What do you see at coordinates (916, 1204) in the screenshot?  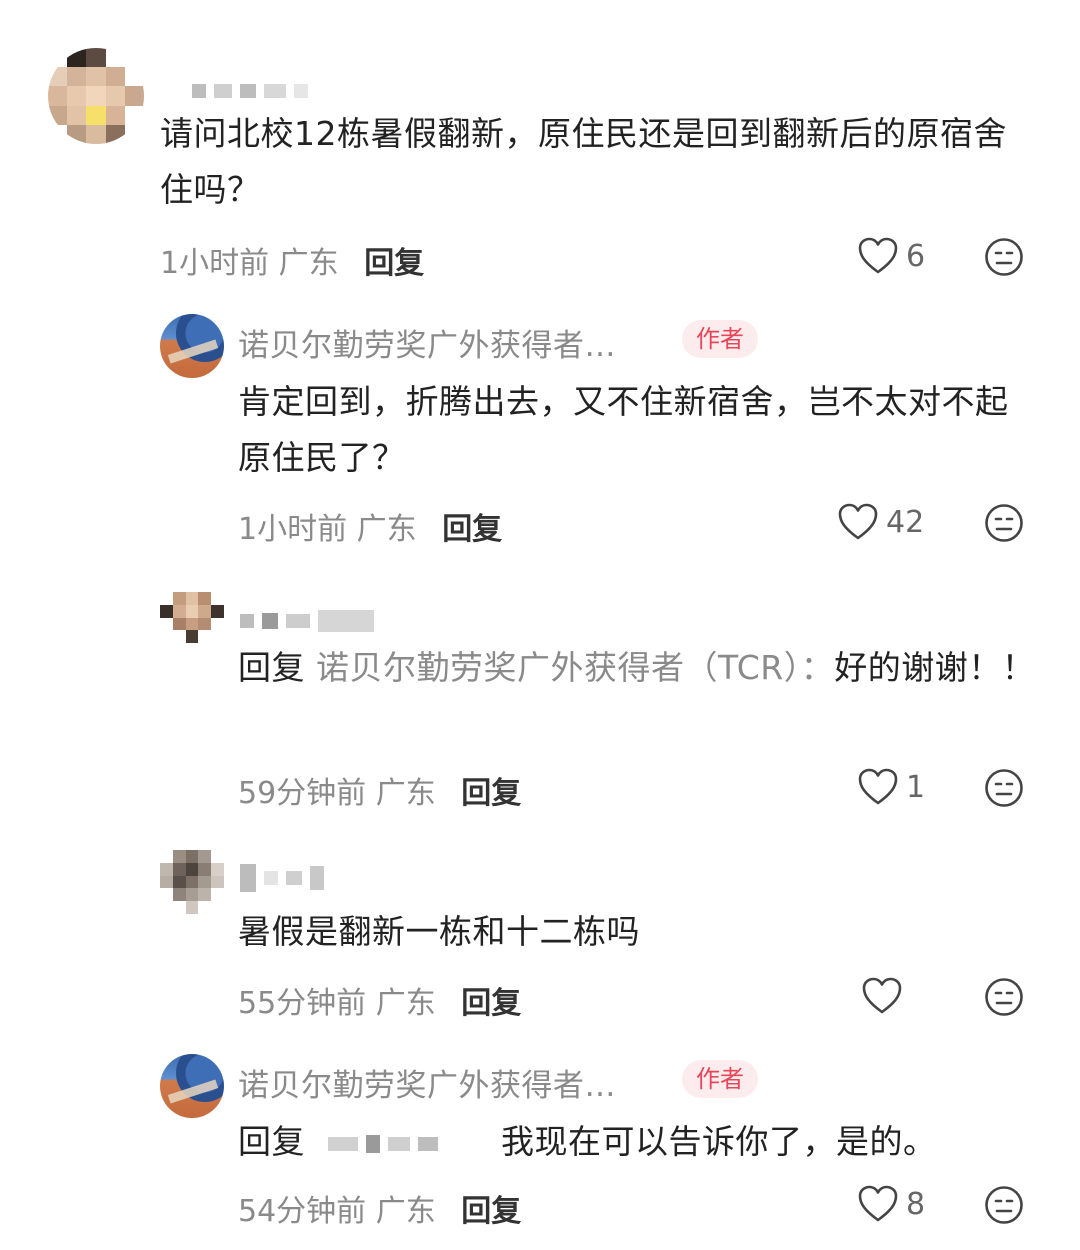 I see `like-count: 8` at bounding box center [916, 1204].